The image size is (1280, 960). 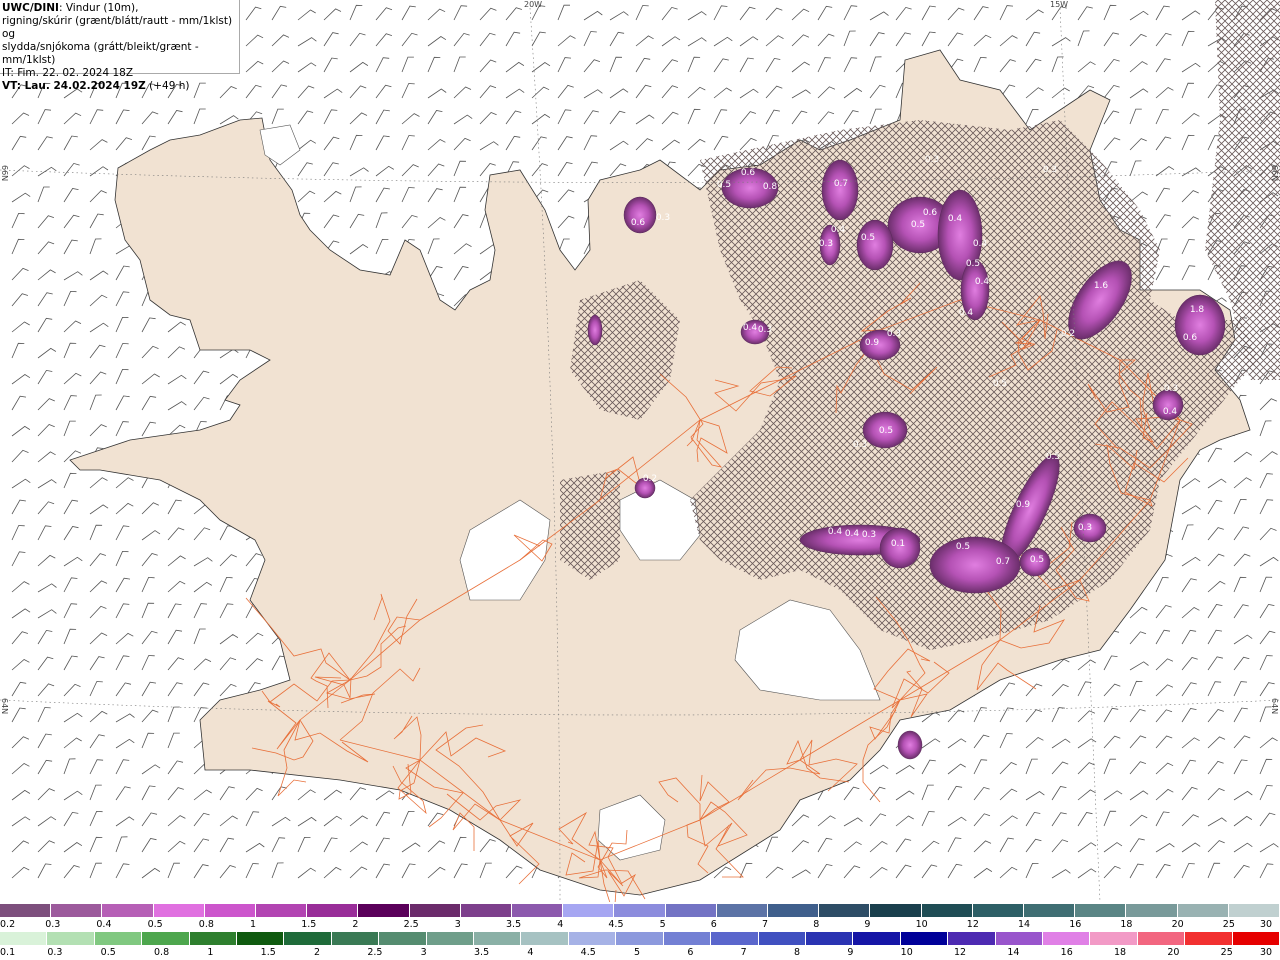 I want to click on rain-scale-label: 4, so click(x=530, y=952).